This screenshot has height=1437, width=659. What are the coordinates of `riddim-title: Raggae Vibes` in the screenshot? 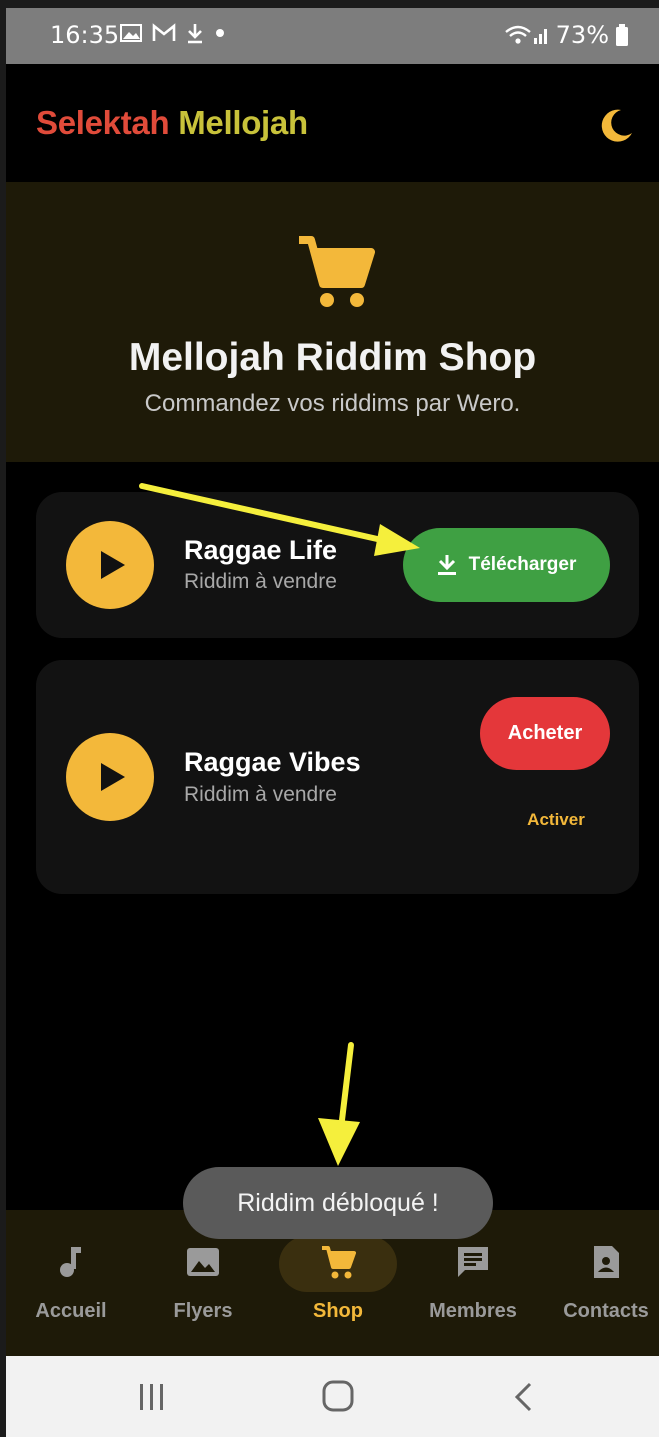 It's located at (272, 762).